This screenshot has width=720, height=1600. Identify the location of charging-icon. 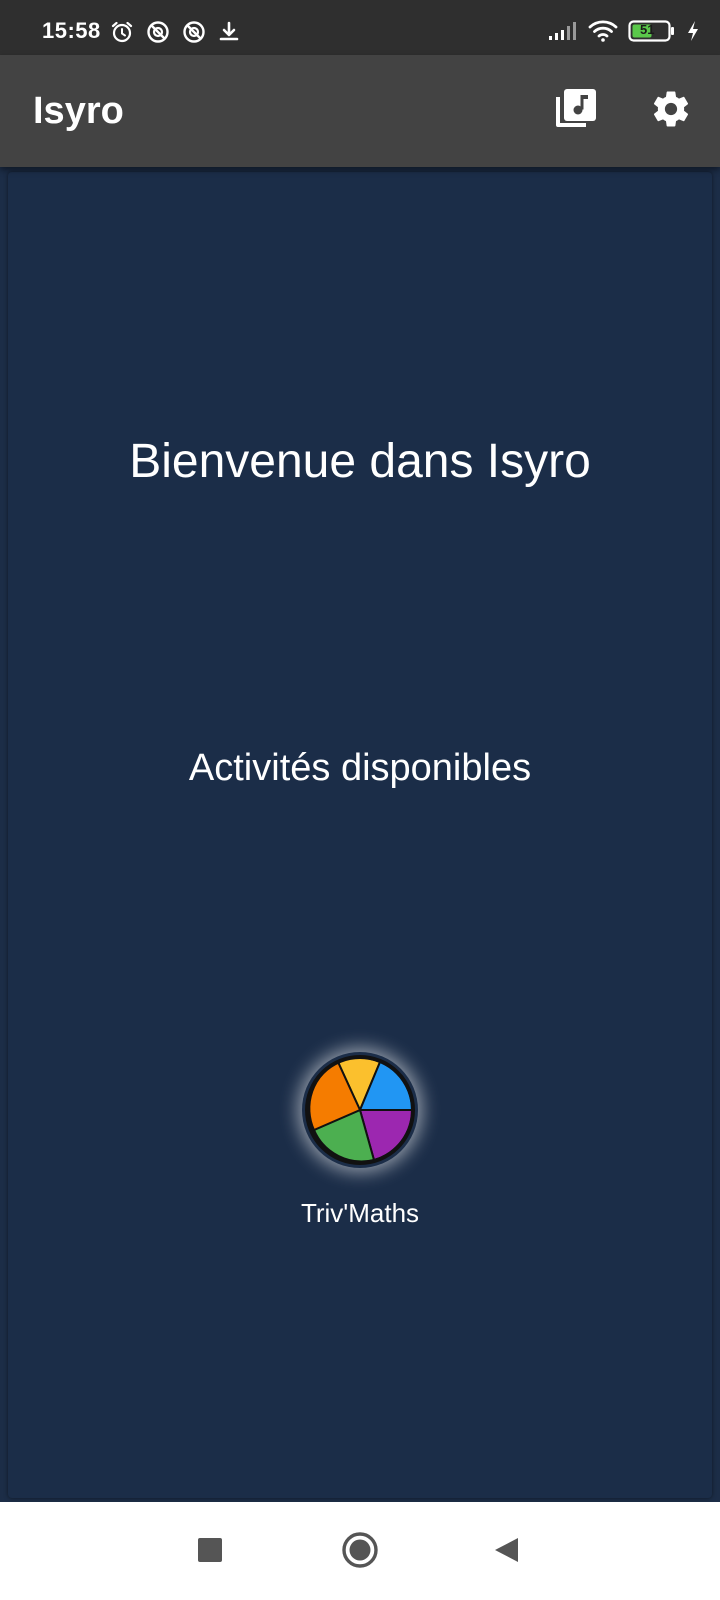
(693, 31).